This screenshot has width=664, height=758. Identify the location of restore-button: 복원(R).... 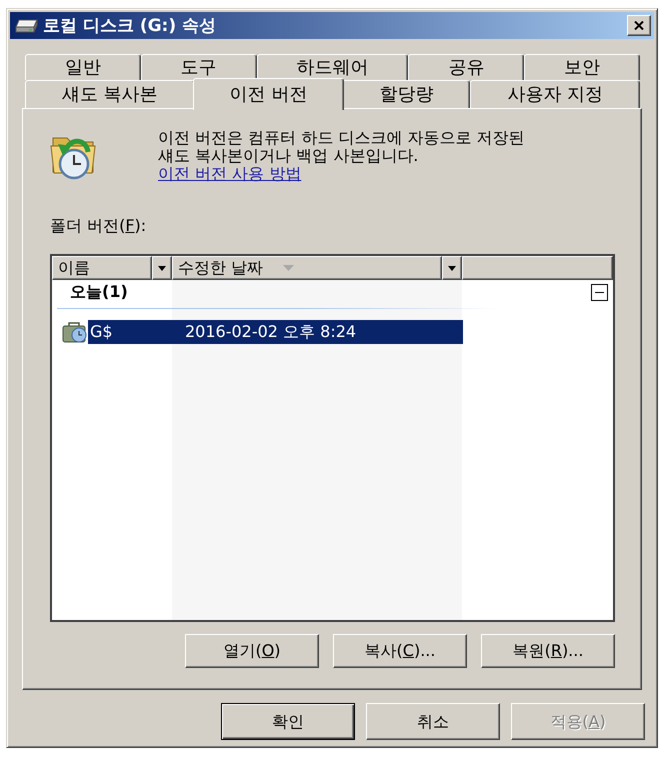
(548, 651).